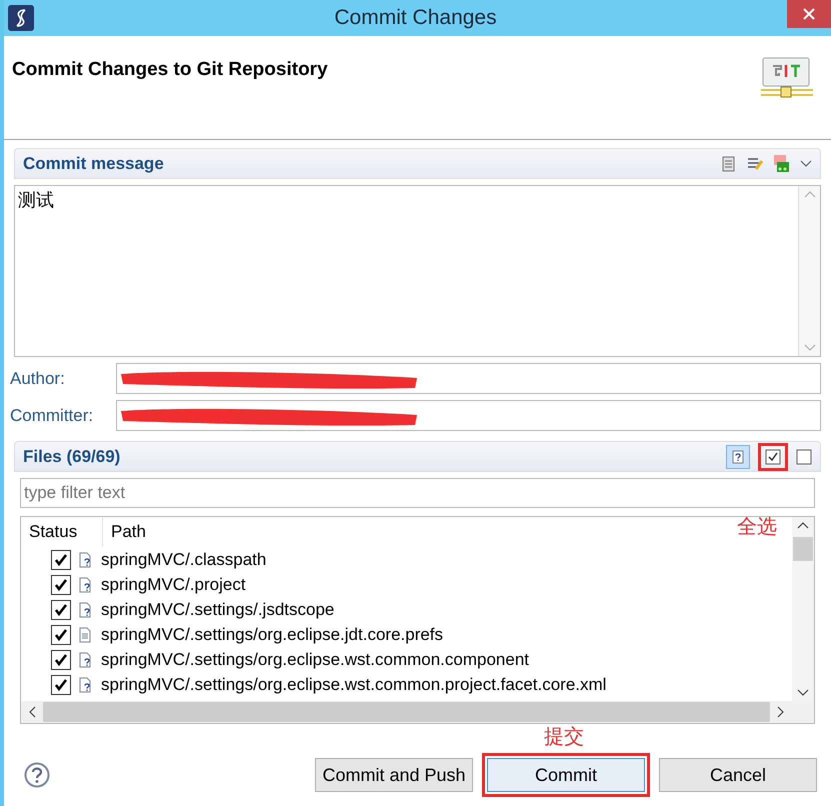 The height and width of the screenshot is (806, 831). I want to click on close-button, so click(809, 14).